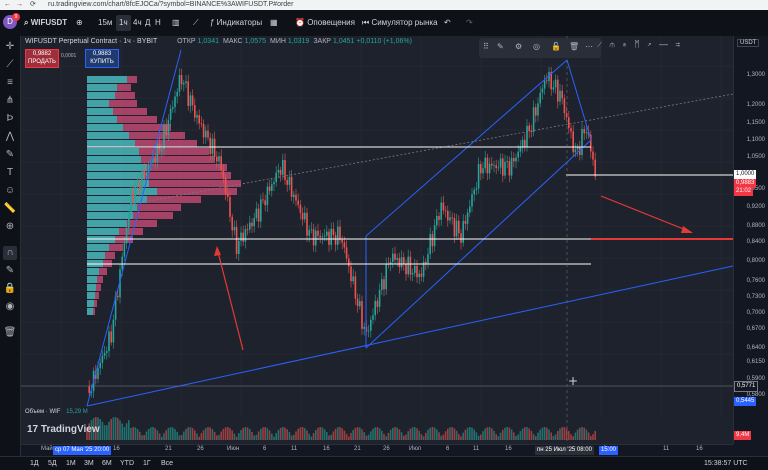 This screenshot has width=768, height=470. I want to click on compare-icon: ⟋, so click(196, 23).